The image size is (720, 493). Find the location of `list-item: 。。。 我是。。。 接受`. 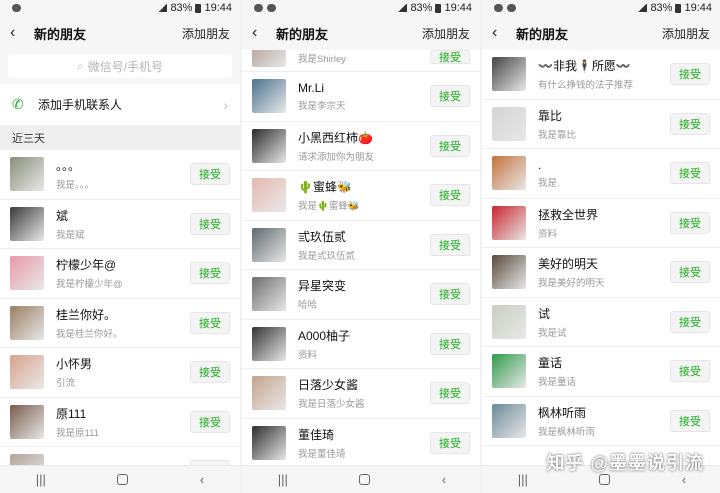

list-item: 。。。 我是。。。 接受 is located at coordinates (120, 175).